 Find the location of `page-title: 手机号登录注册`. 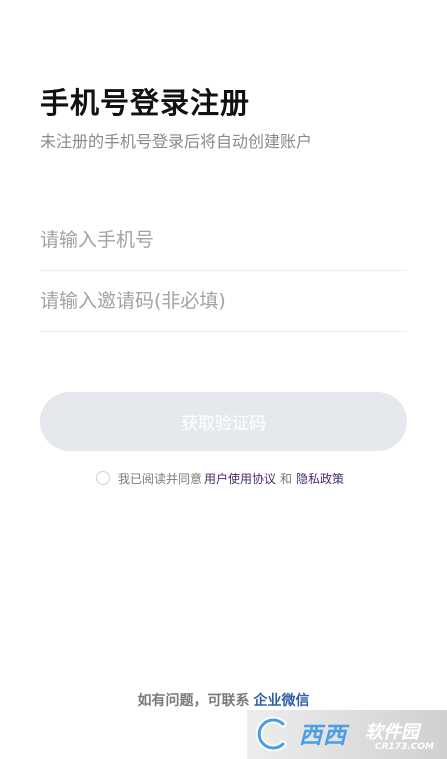

page-title: 手机号登录注册 is located at coordinates (145, 103).